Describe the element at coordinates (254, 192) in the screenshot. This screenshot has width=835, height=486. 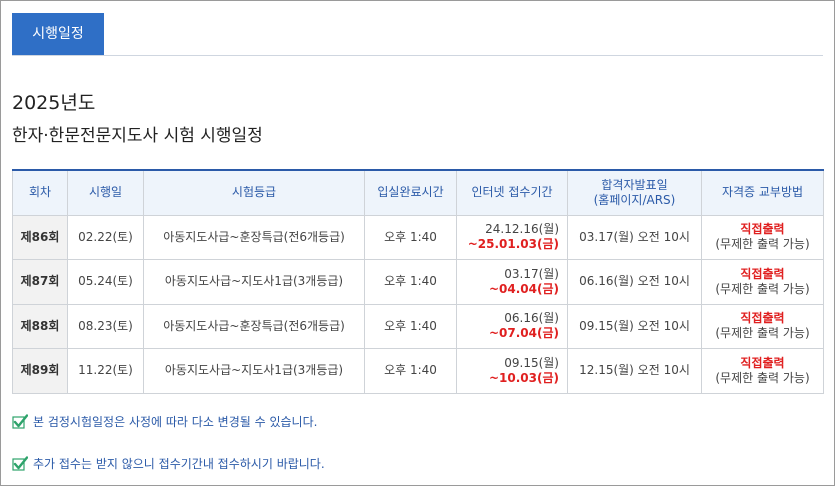
I see `col-header-grade: 시험등급` at that location.